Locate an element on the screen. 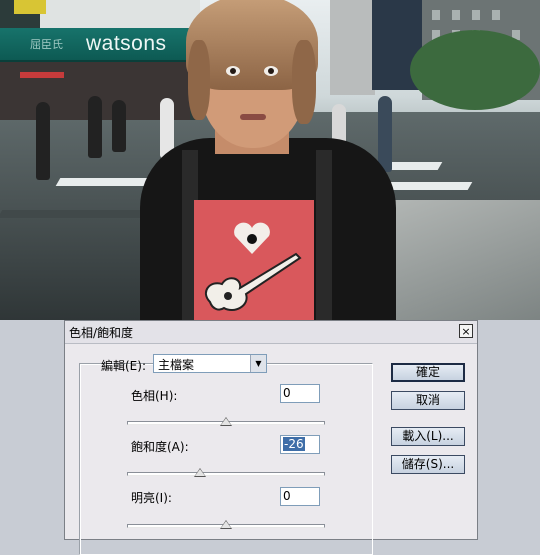 Image resolution: width=540 pixels, height=555 pixels. edit-channel-select: 主檔案 ▼ is located at coordinates (210, 363).